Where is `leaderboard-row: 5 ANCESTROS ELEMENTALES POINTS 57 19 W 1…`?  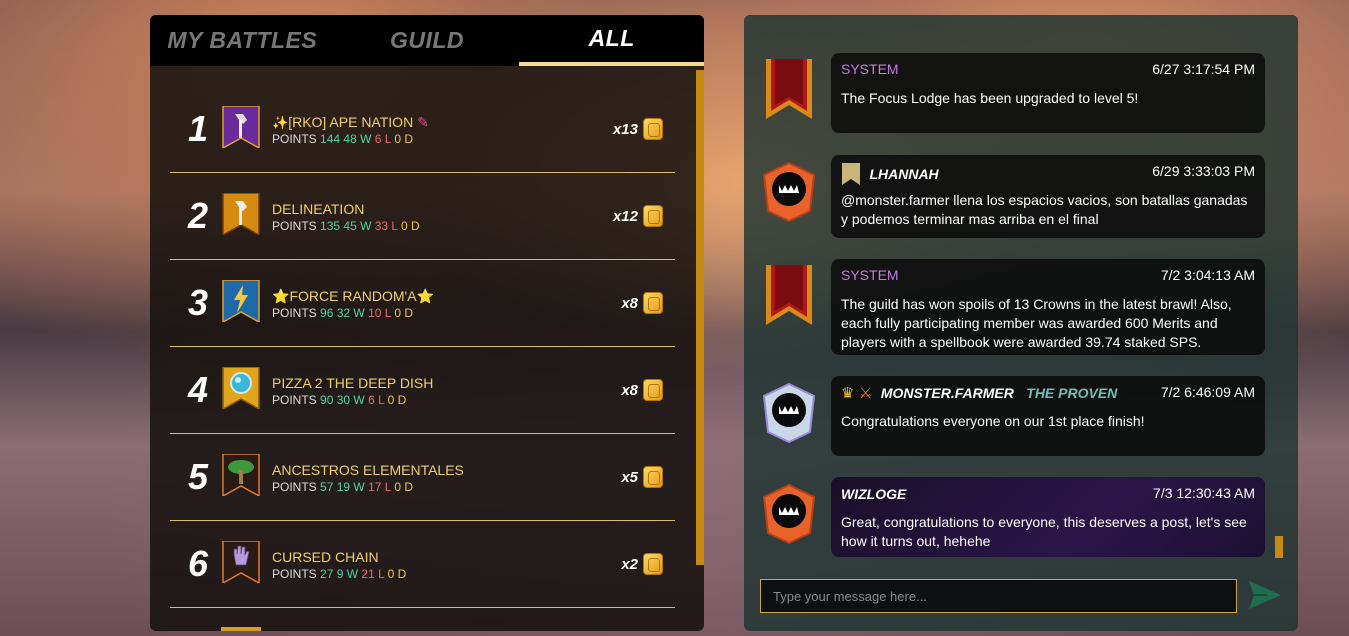 leaderboard-row: 5 ANCESTROS ELEMENTALES POINTS 57 19 W 1… is located at coordinates (422, 477).